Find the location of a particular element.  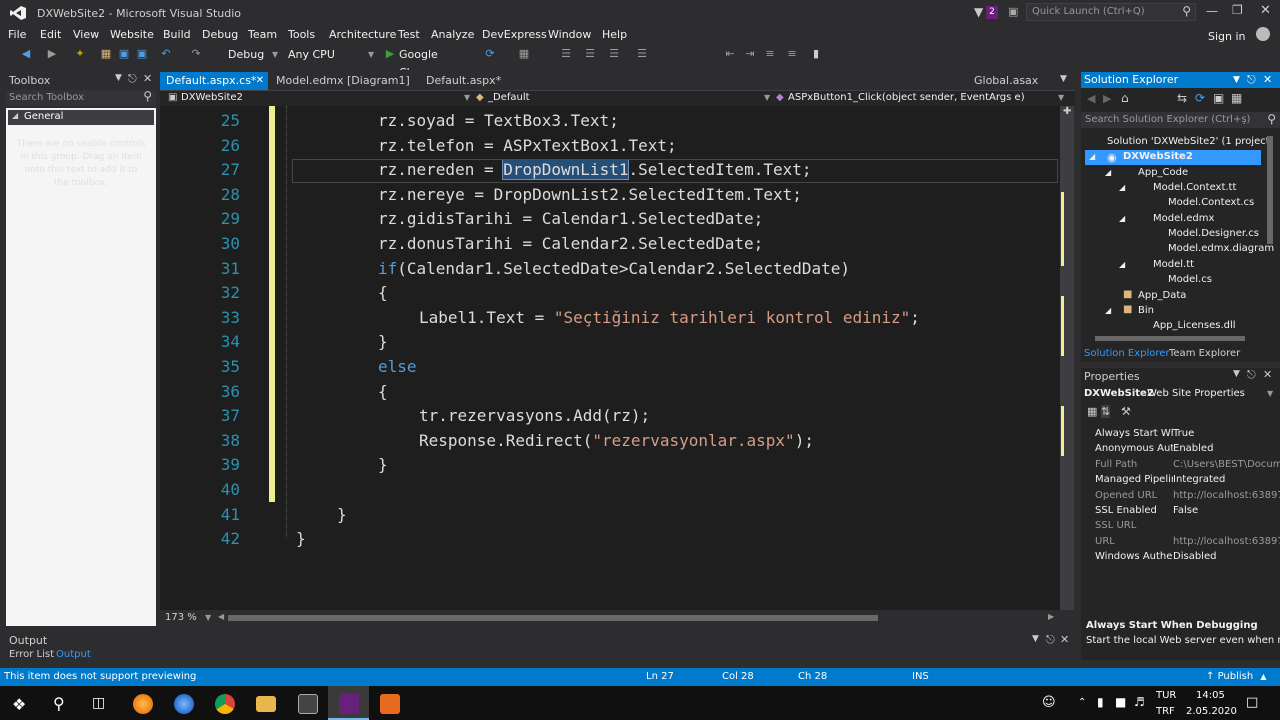

tab-global-asax: Global.asax is located at coordinates (1003, 81).